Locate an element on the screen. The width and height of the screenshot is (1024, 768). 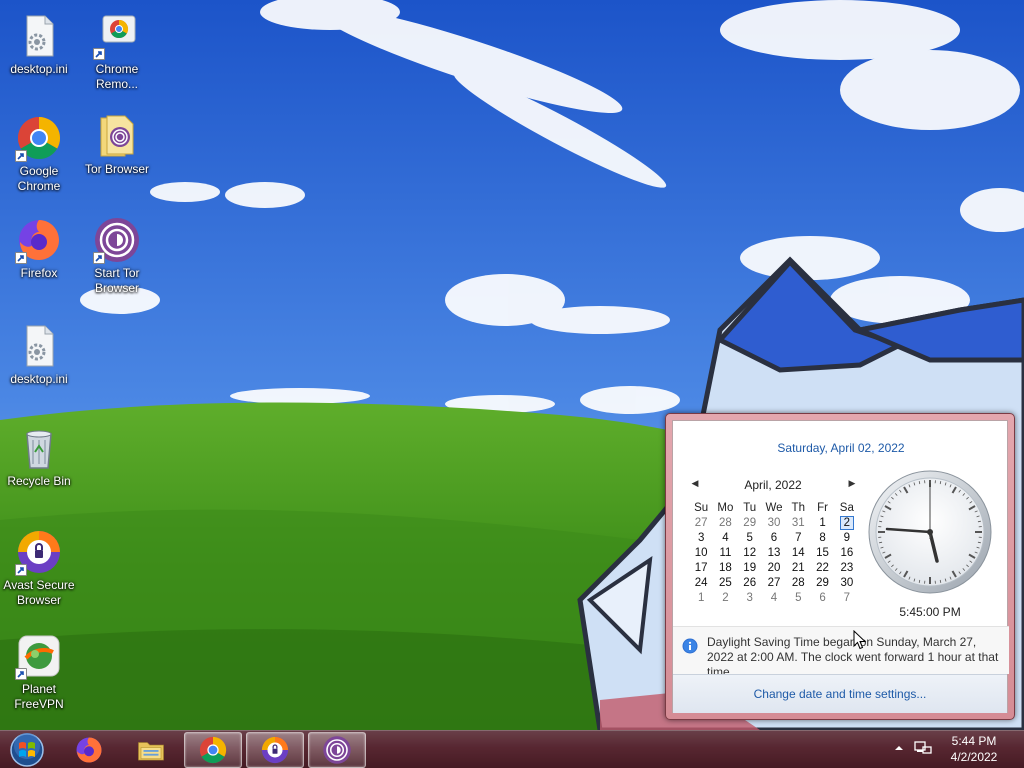
desktop-icon-tor-browser: Tor Browser is located at coordinates (117, 144).